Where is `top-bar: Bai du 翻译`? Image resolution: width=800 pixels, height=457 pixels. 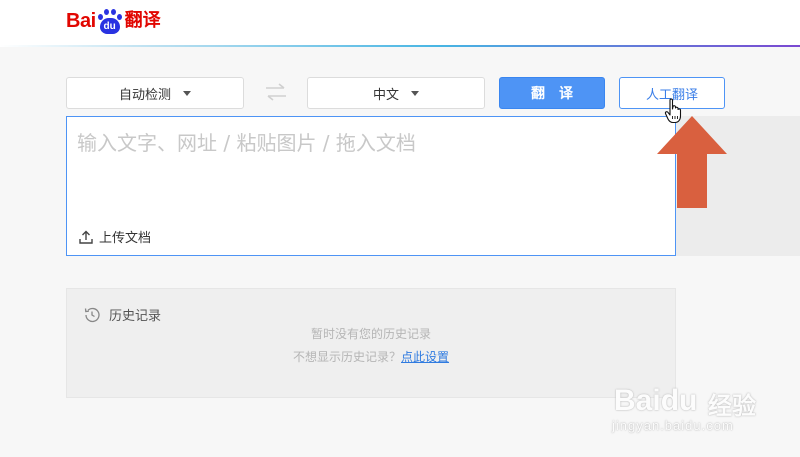 top-bar: Bai du 翻译 is located at coordinates (400, 23).